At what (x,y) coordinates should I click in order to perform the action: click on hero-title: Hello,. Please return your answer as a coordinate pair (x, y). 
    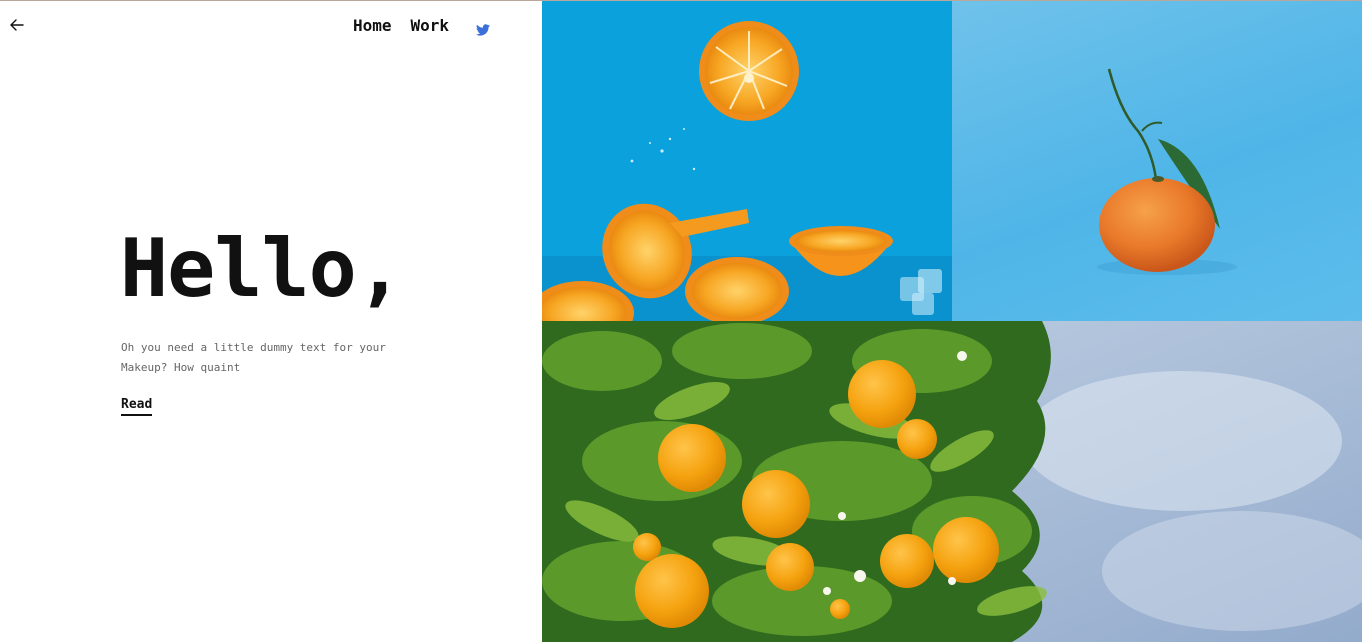
    Looking at the image, I should click on (262, 268).